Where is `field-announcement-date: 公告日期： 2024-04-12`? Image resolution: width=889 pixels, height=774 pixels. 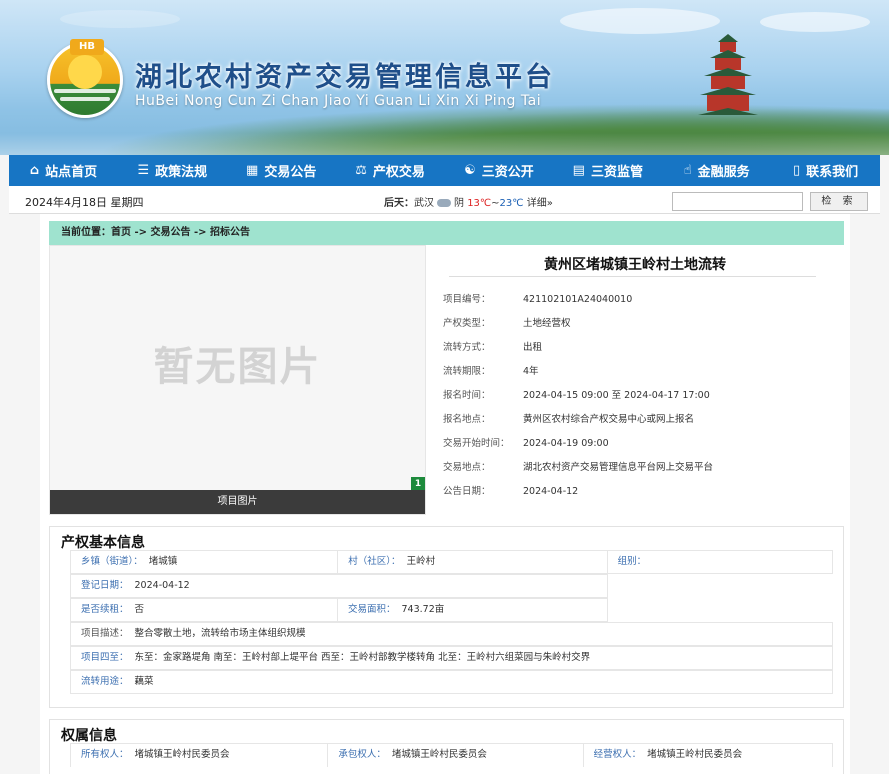 field-announcement-date: 公告日期： 2024-04-12 is located at coordinates (511, 491).